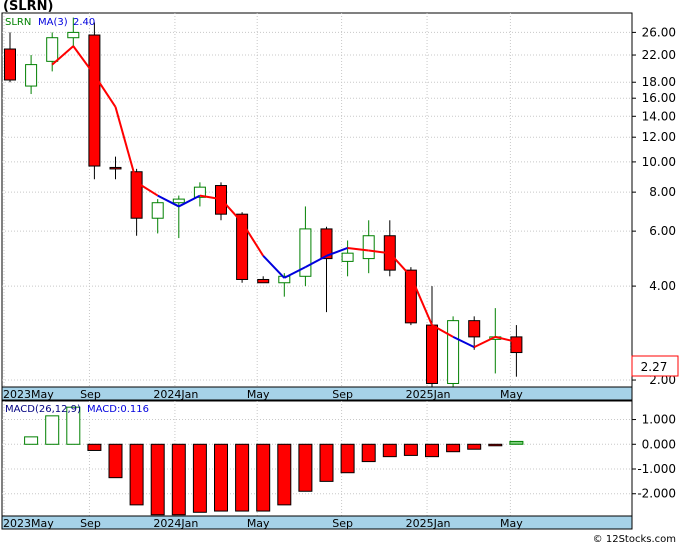  I want to click on macd-x-axis: 2023May Sep 2024Jan May Sep 2025Jan May, so click(263, 523).